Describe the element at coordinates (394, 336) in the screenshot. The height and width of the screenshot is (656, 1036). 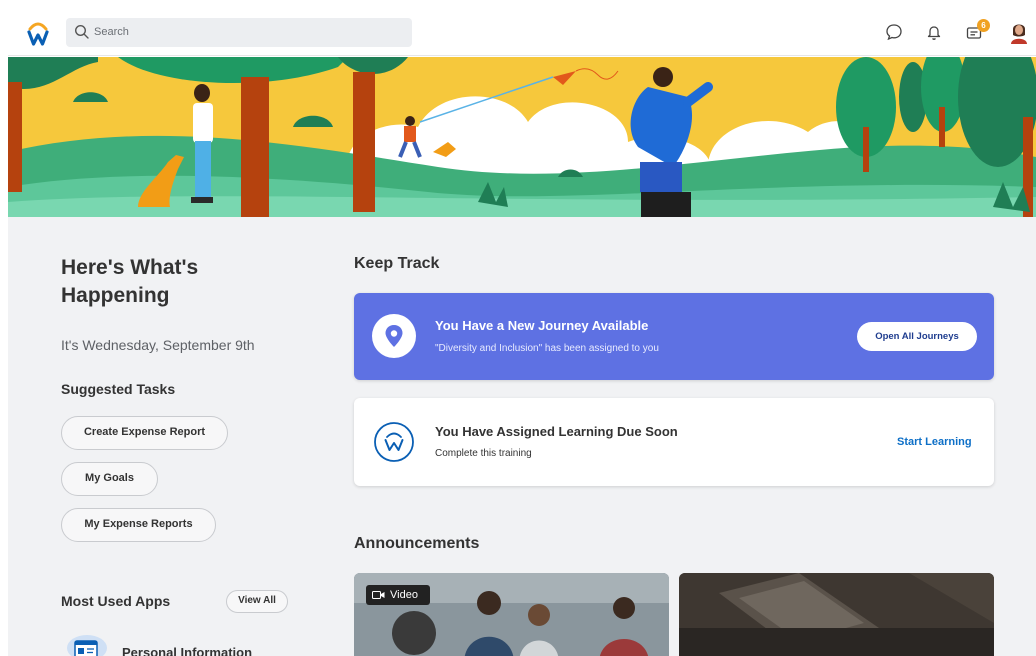
I see `location-pin-icon` at that location.